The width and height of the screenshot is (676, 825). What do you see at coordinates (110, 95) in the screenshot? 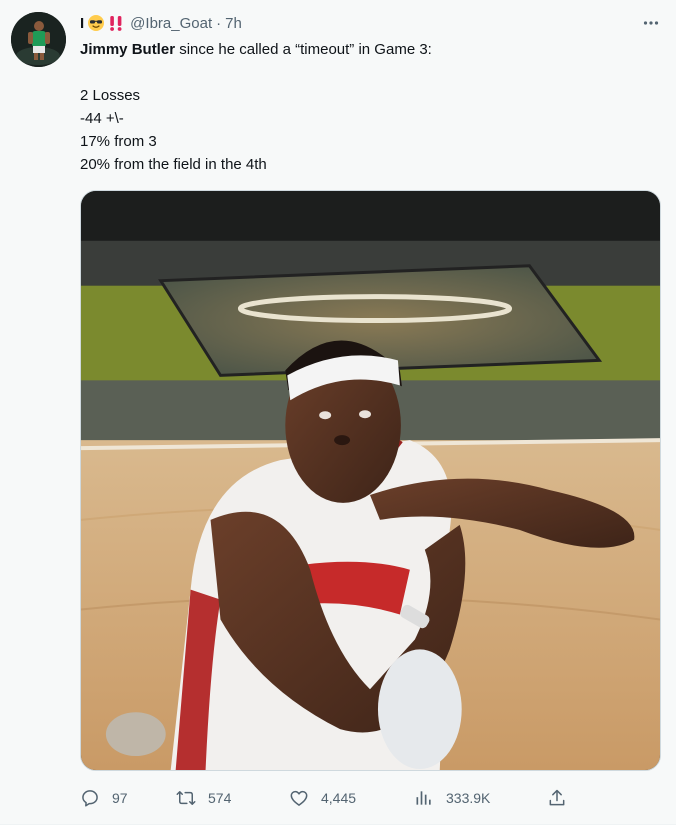
I see `stat-line-losses: 2 Losses` at bounding box center [110, 95].